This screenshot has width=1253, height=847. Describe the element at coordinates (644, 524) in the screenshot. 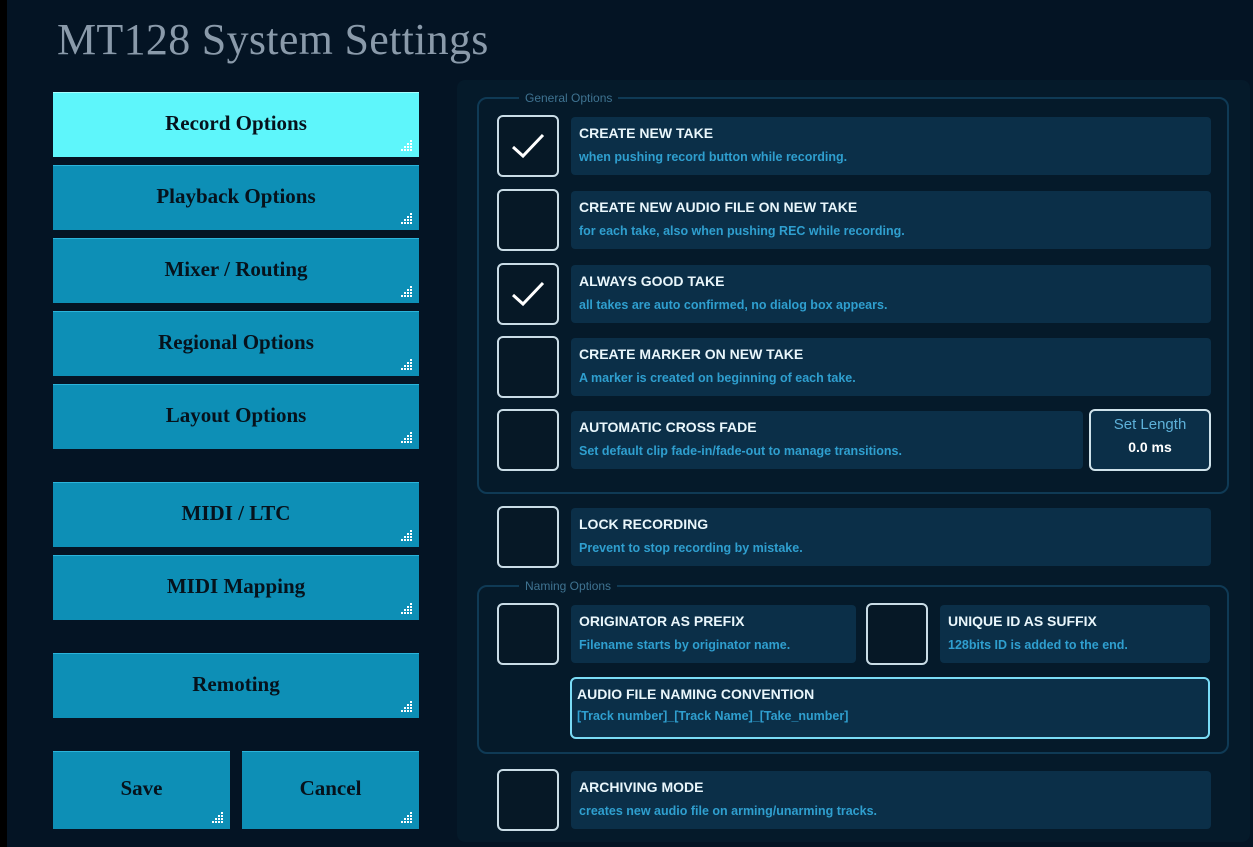

I see `option-title: LOCK RECORDING` at that location.